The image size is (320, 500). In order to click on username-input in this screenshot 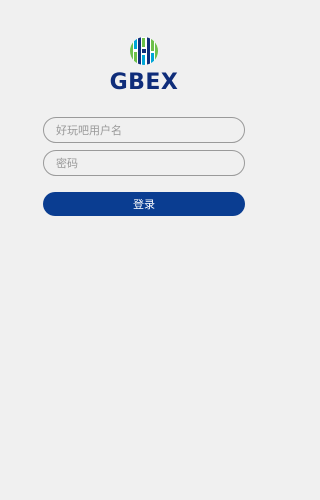, I will do `click(144, 130)`.